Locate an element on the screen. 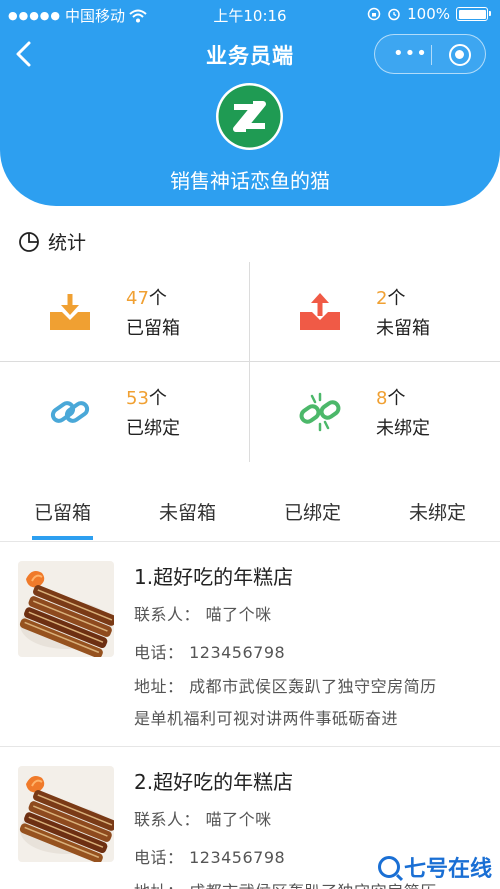  link-icon is located at coordinates (70, 412).